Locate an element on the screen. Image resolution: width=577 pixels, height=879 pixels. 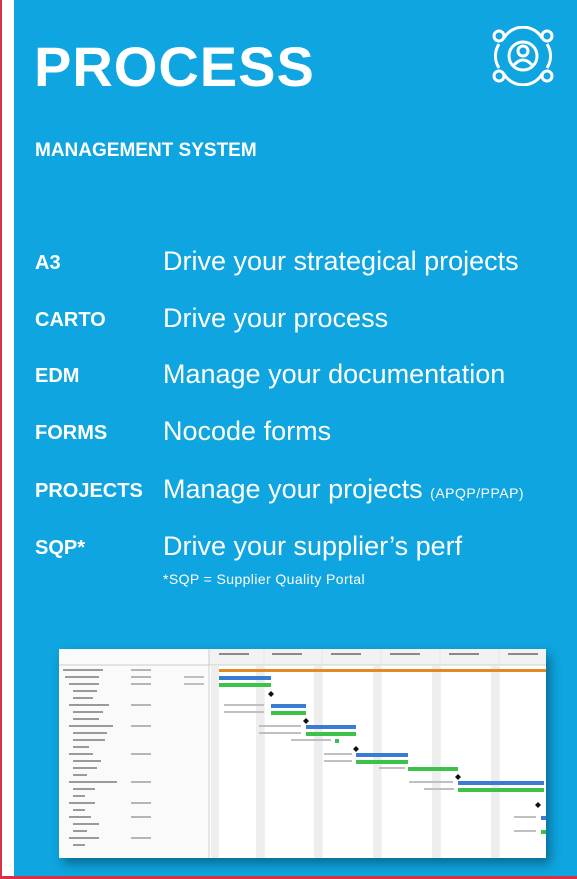
module-description: Drive your strategical projects is located at coordinates (341, 261).